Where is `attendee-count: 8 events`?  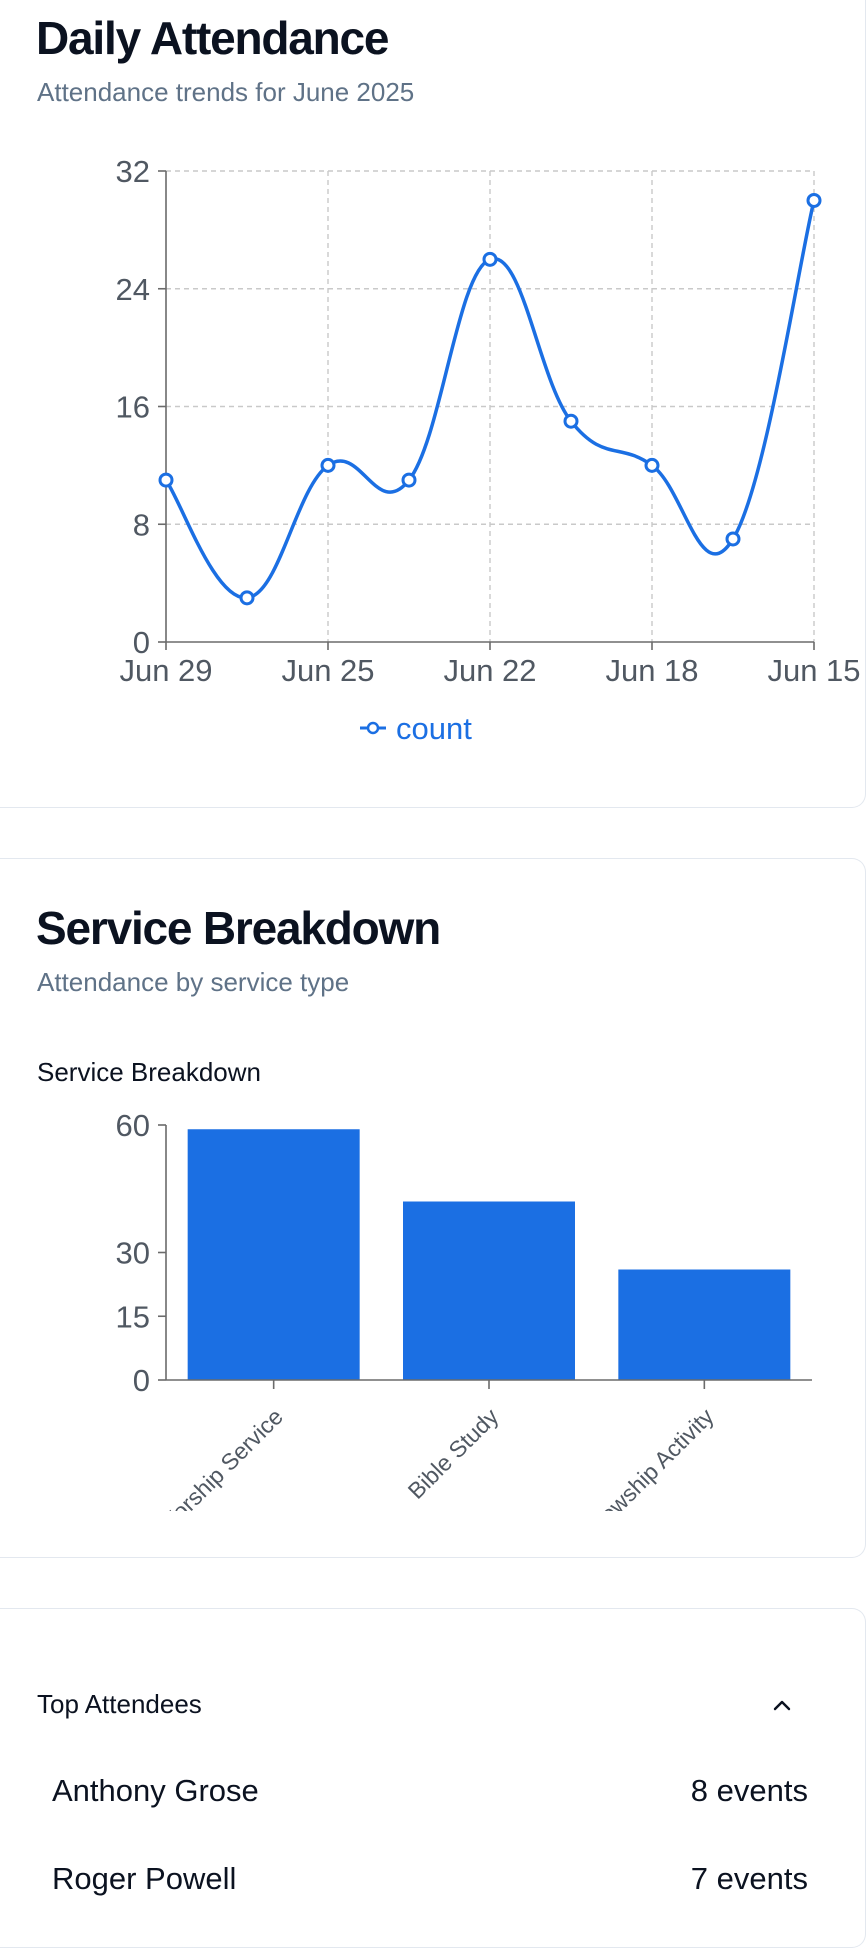
attendee-count: 8 events is located at coordinates (749, 1790).